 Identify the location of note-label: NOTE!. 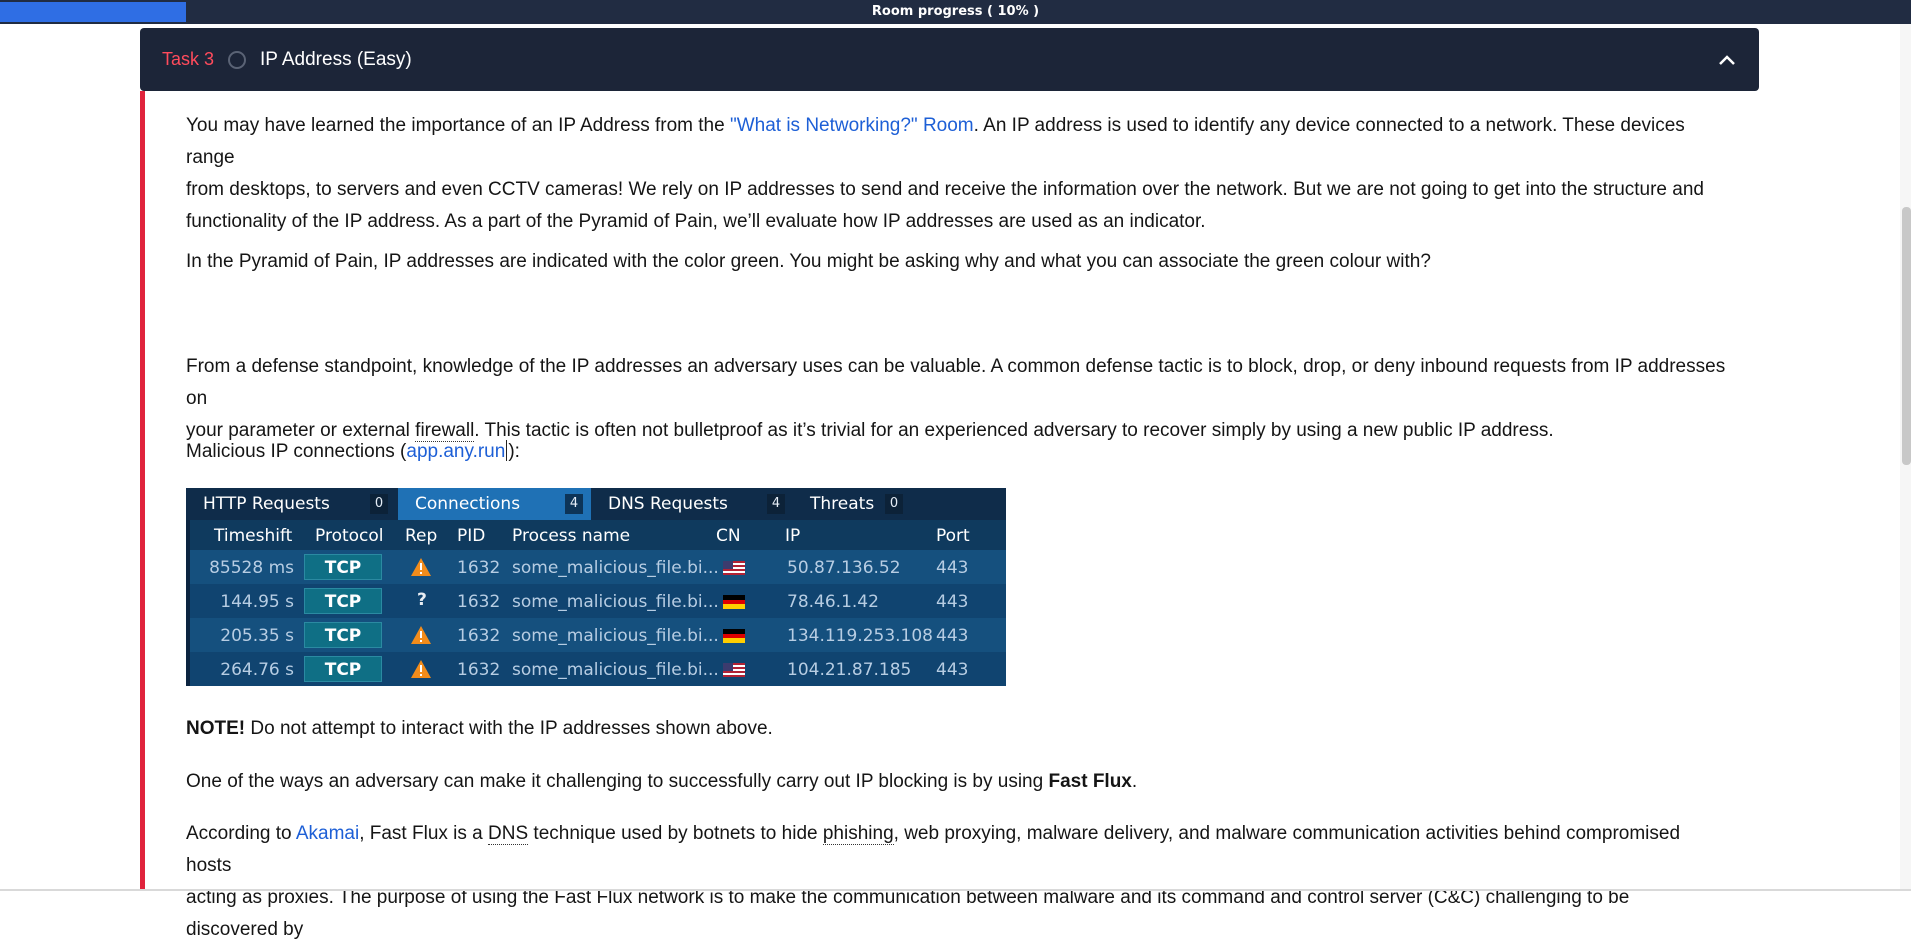
(216, 728).